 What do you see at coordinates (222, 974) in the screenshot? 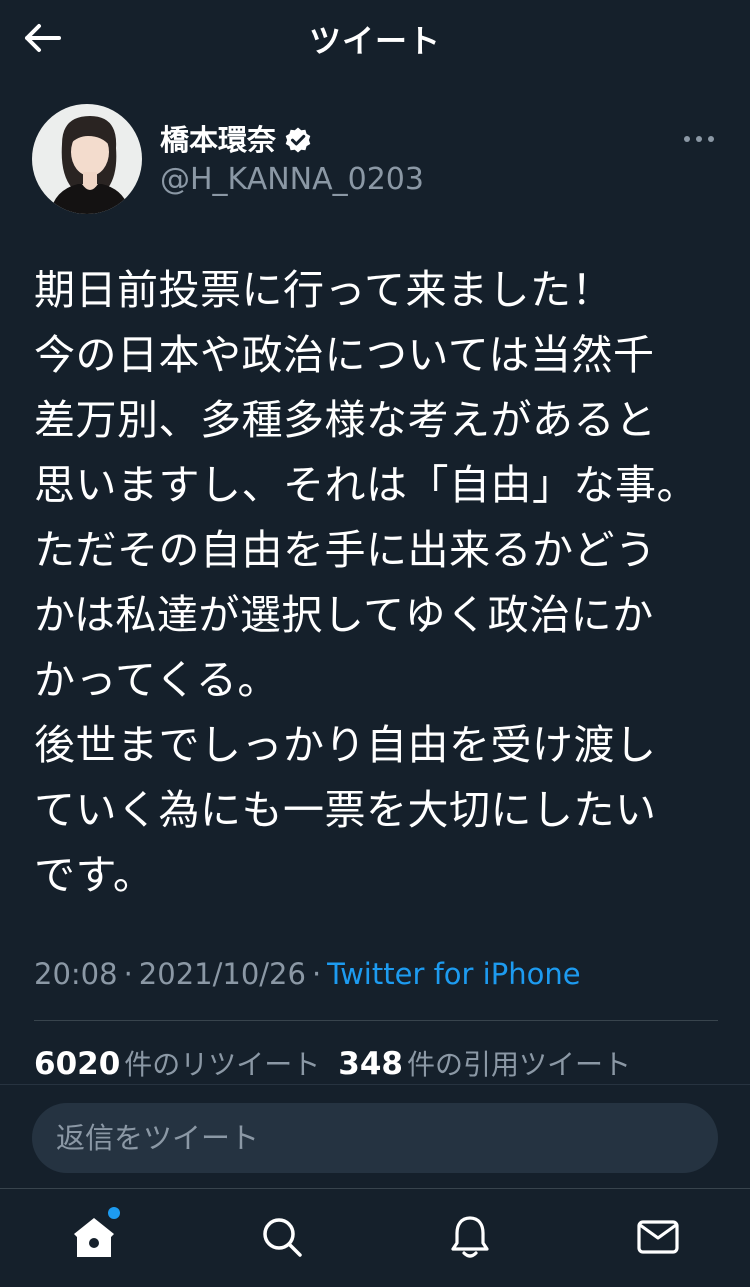
I see `tweet-date: 2021/10/26` at bounding box center [222, 974].